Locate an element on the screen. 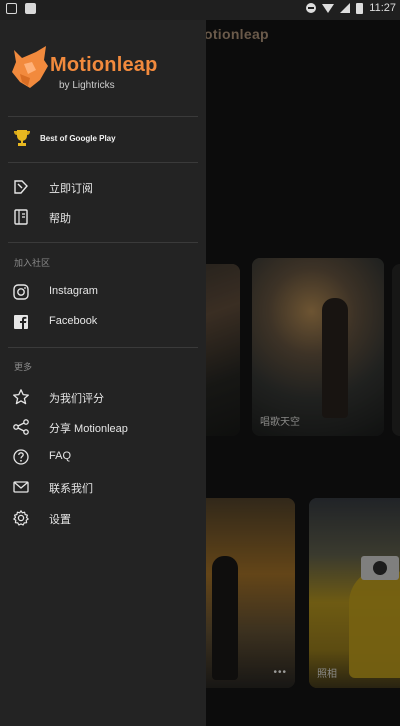 The width and height of the screenshot is (400, 726). help-circle-icon is located at coordinates (21, 457).